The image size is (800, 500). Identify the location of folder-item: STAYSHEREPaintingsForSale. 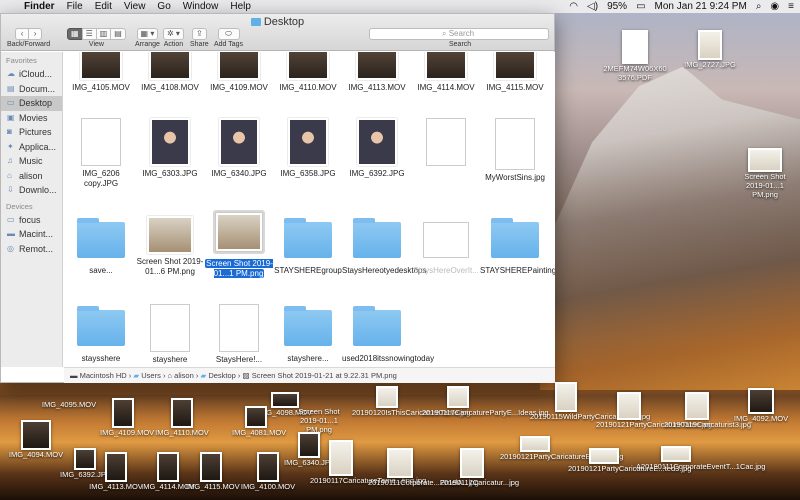
(517, 247).